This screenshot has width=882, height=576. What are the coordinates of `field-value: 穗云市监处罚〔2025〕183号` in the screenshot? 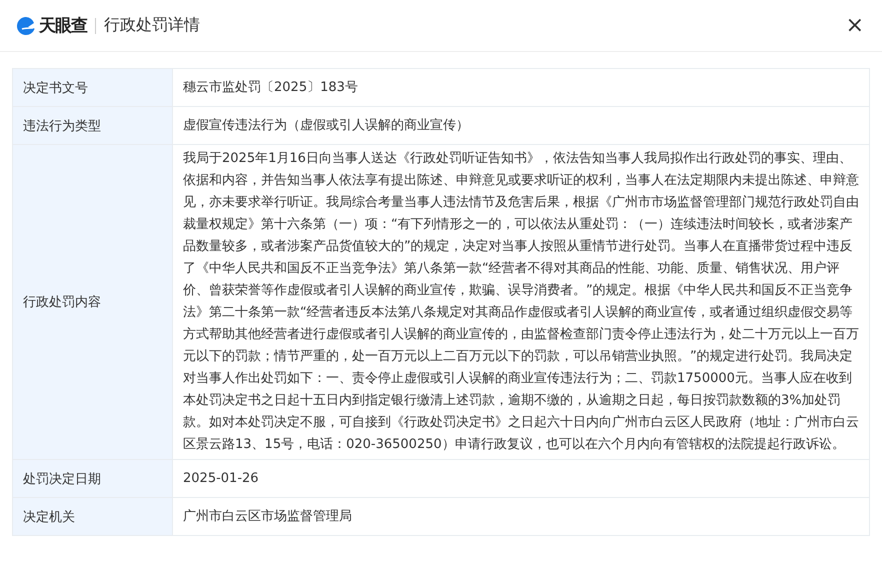 It's located at (270, 87).